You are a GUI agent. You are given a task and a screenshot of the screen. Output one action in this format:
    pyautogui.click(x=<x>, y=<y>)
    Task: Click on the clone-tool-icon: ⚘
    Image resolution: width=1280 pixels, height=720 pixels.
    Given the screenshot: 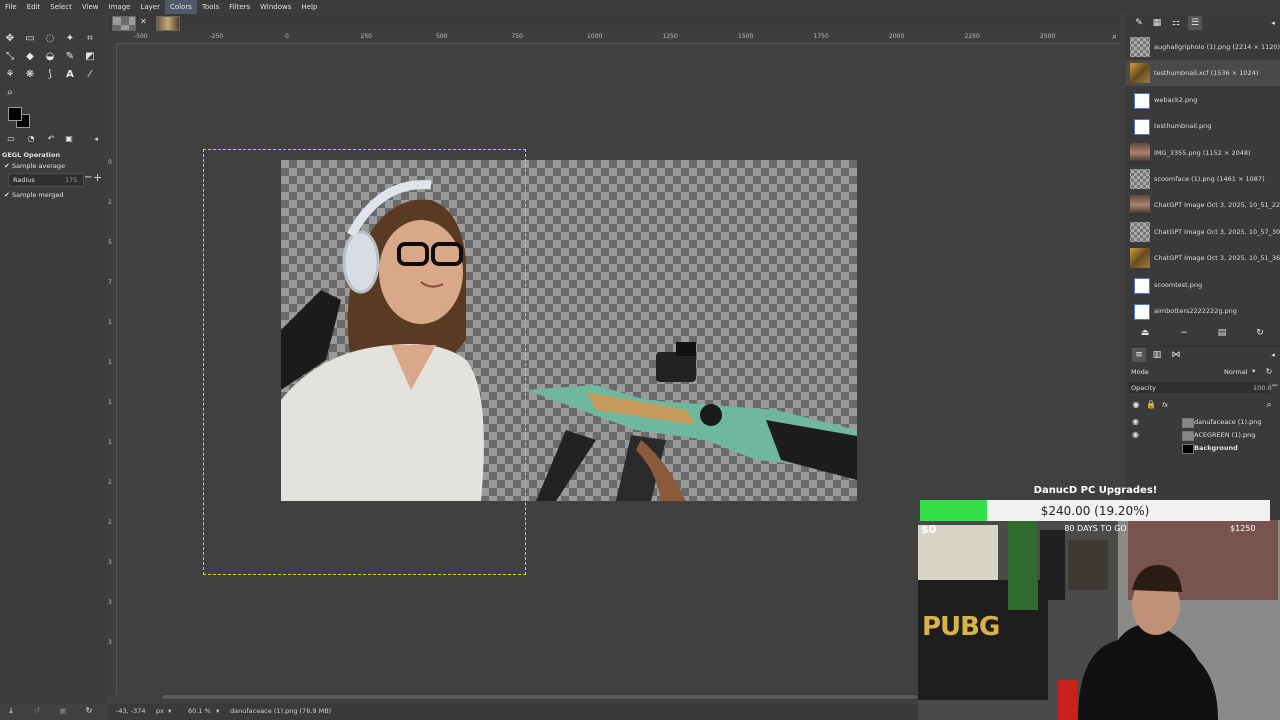 What is the action you would take?
    pyautogui.click(x=10, y=75)
    